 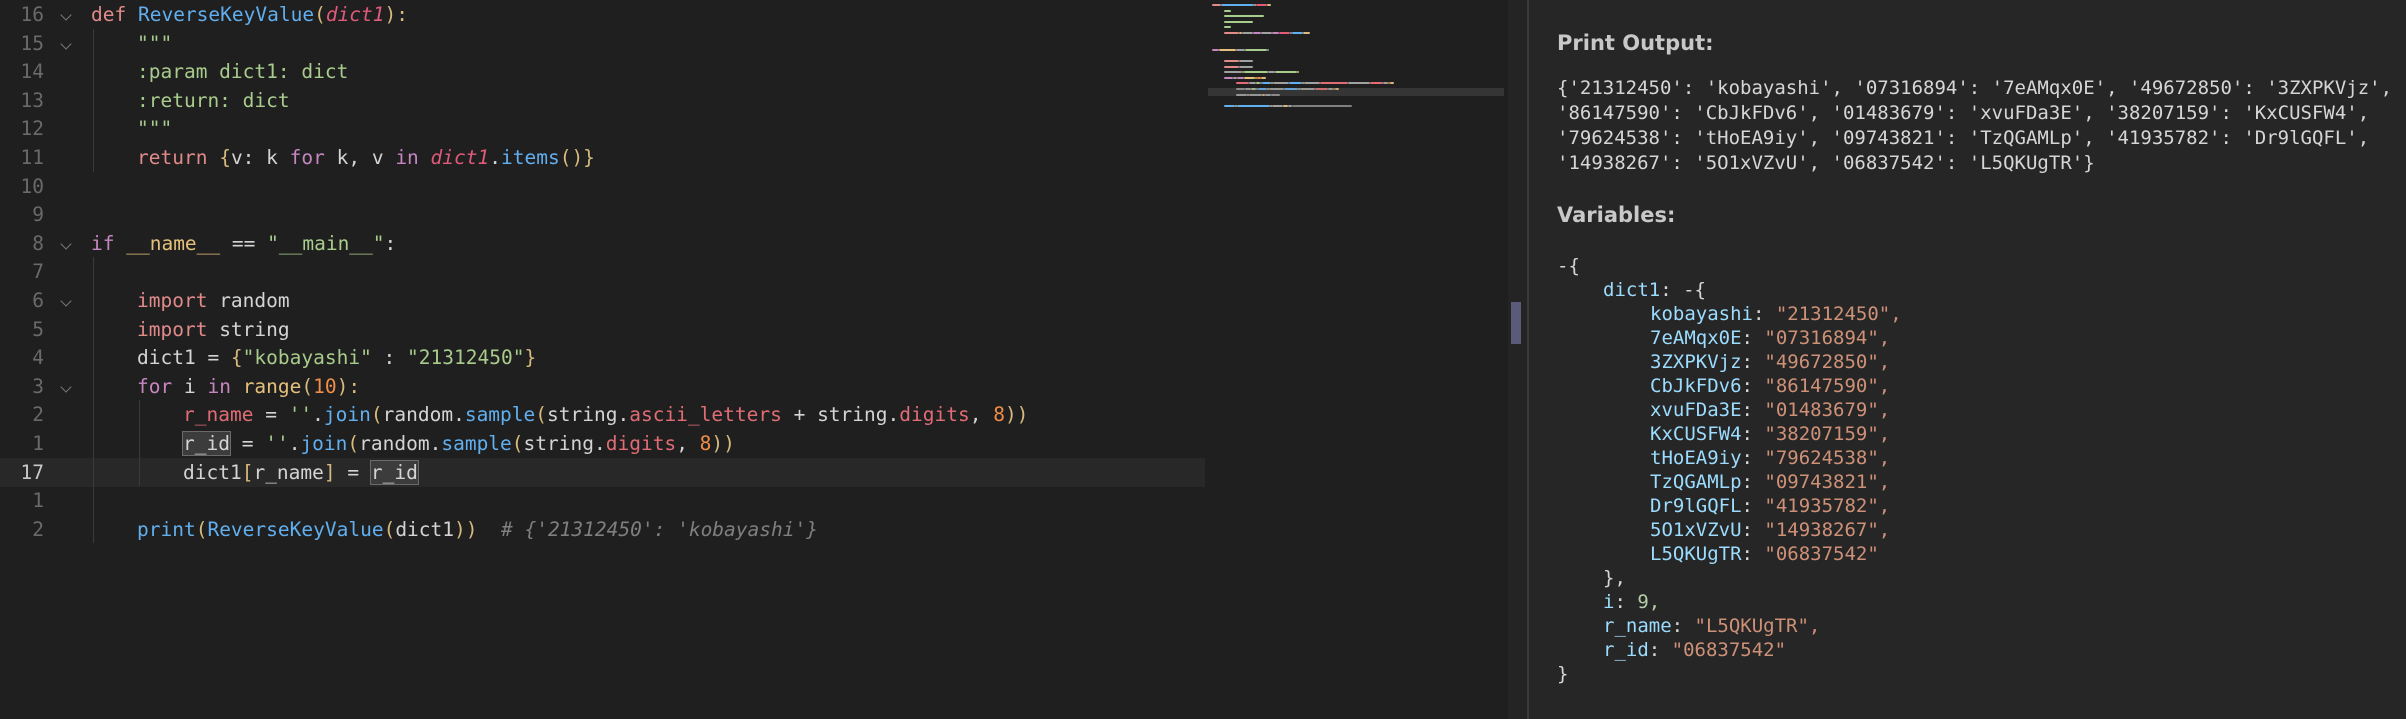 I want to click on minimap-viewport, so click(x=1356, y=92).